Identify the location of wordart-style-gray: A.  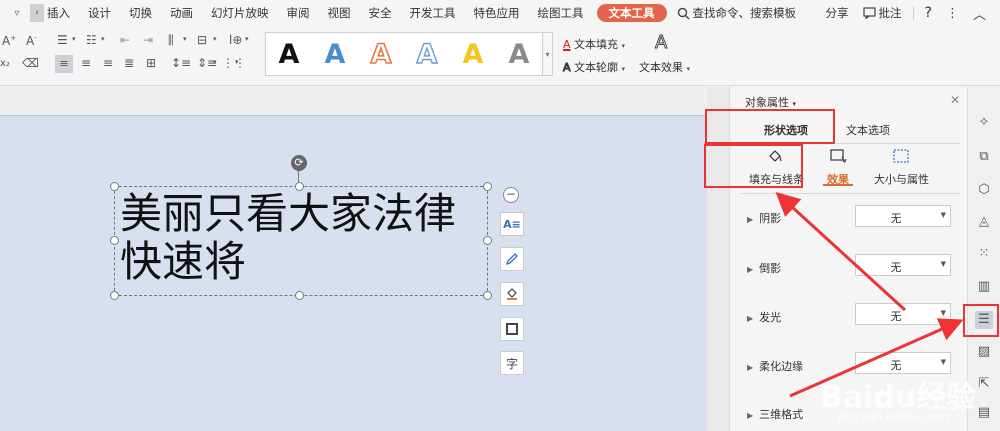
(519, 54).